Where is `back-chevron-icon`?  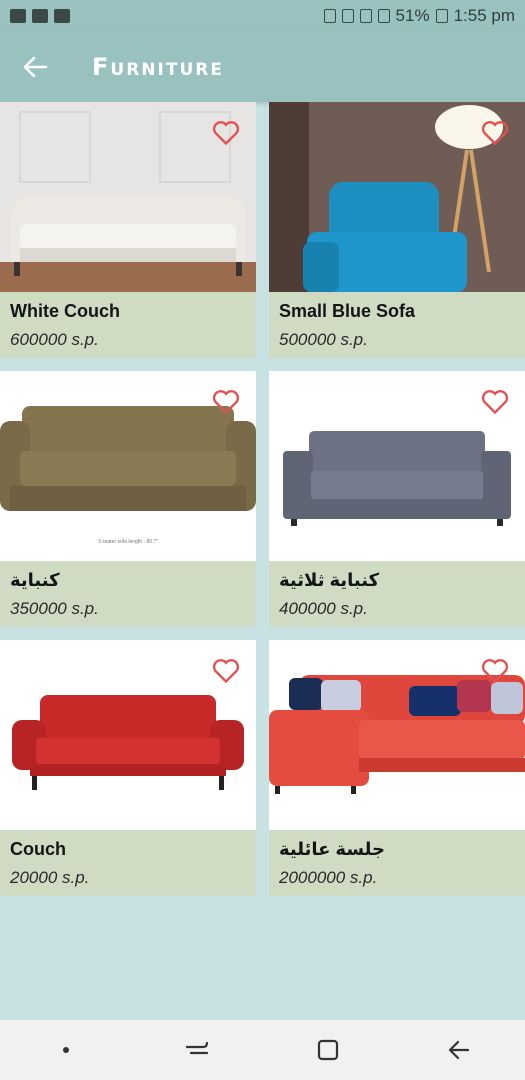
back-chevron-icon is located at coordinates (459, 1050).